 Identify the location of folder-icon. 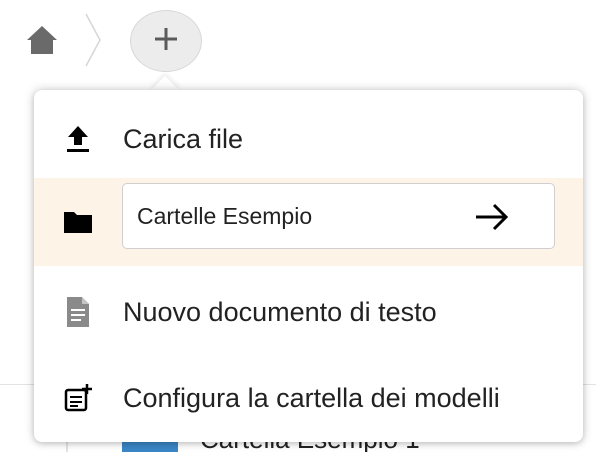
(78, 222).